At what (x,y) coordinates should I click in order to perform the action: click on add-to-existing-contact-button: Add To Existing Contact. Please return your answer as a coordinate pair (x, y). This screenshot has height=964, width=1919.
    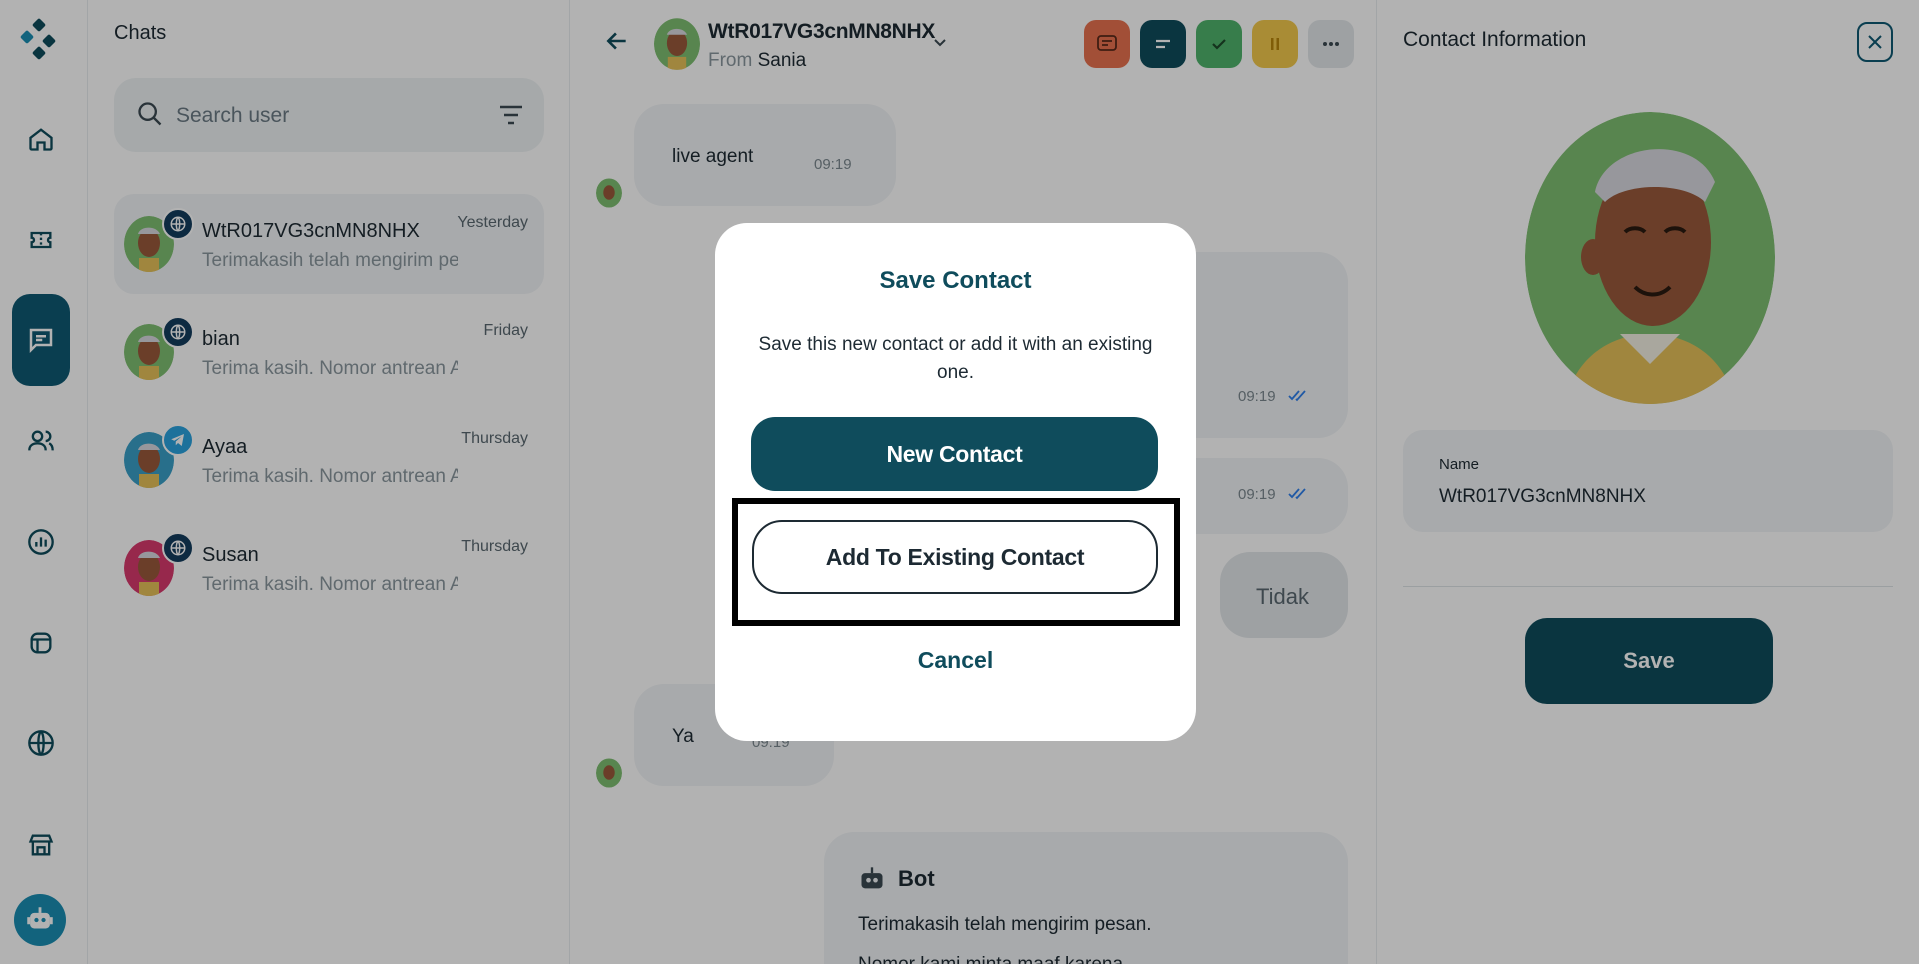
    Looking at the image, I should click on (955, 557).